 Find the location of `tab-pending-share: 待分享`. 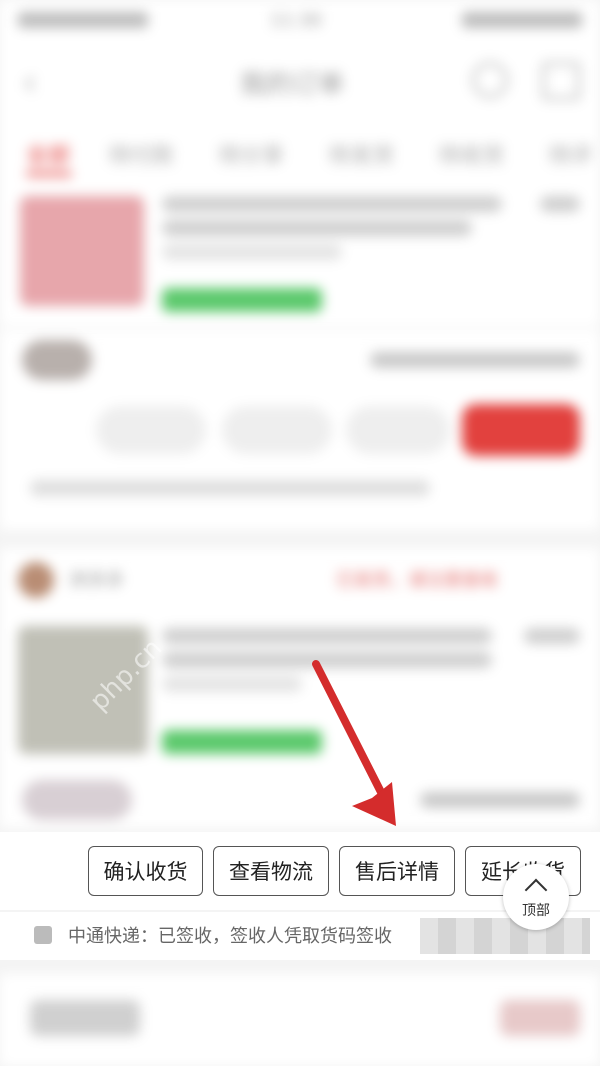

tab-pending-share: 待分享 is located at coordinates (251, 154).